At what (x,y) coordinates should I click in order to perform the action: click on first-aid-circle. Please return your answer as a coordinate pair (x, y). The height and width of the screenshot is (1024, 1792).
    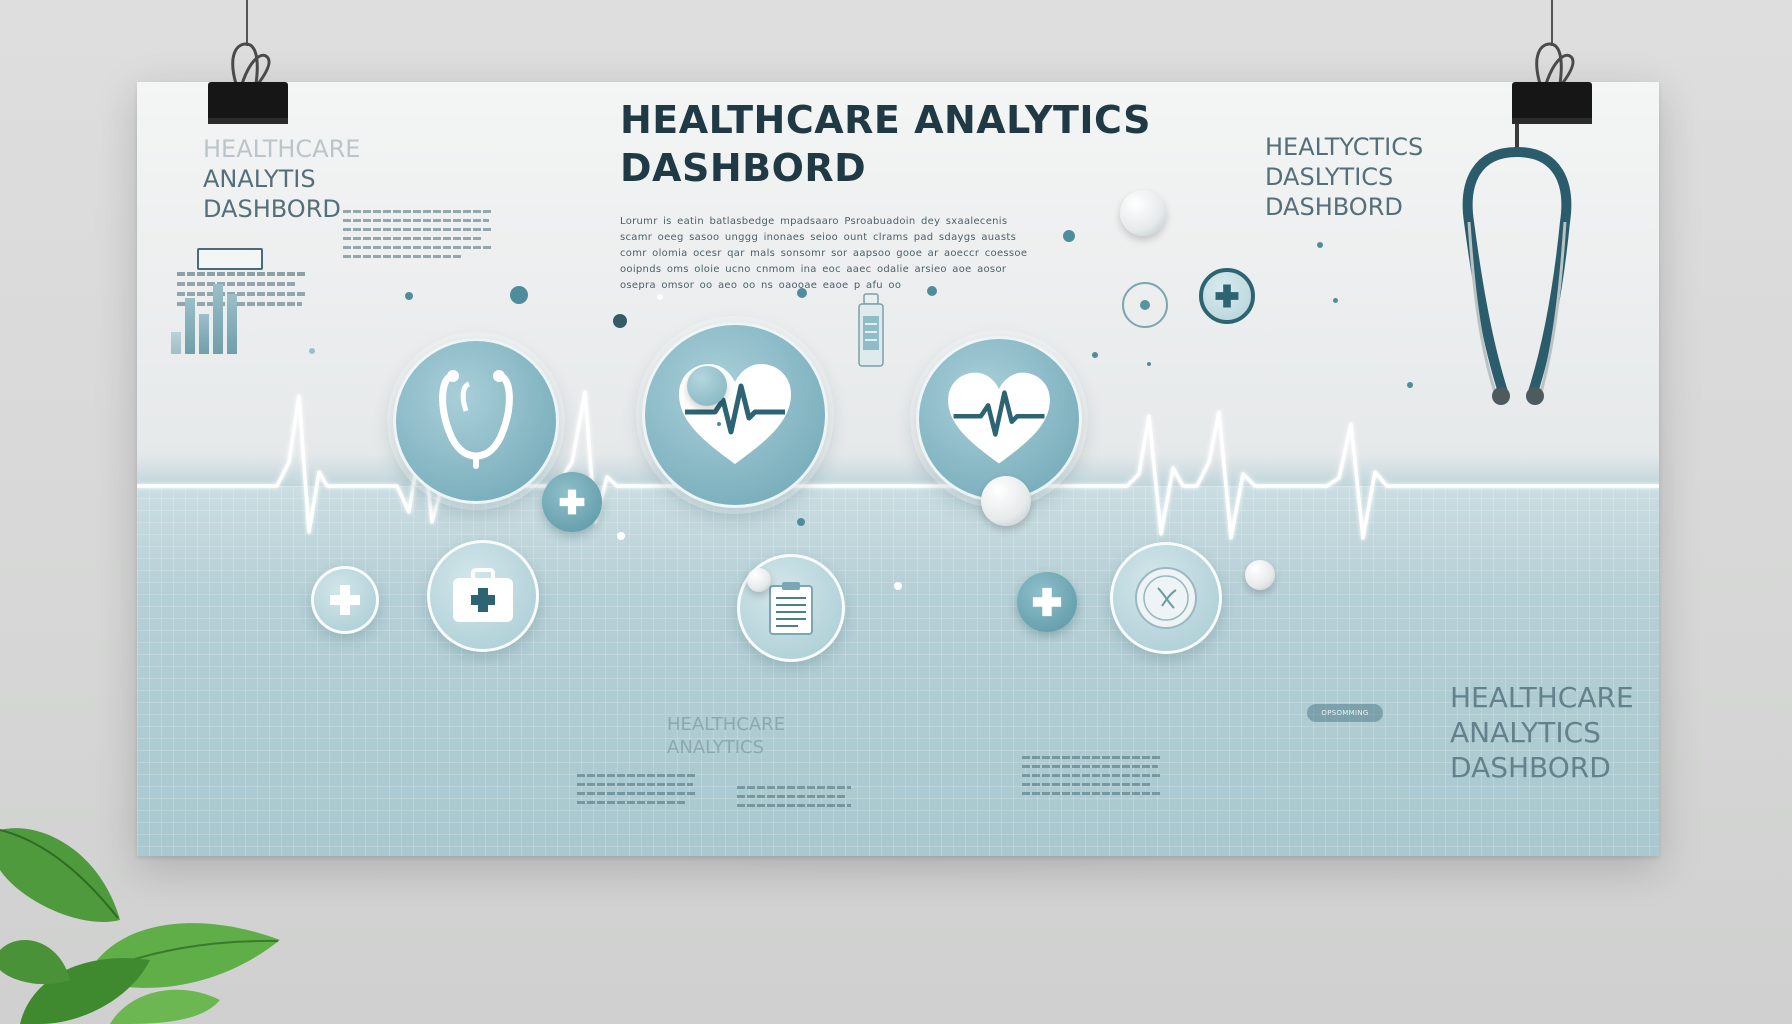
    Looking at the image, I should click on (483, 596).